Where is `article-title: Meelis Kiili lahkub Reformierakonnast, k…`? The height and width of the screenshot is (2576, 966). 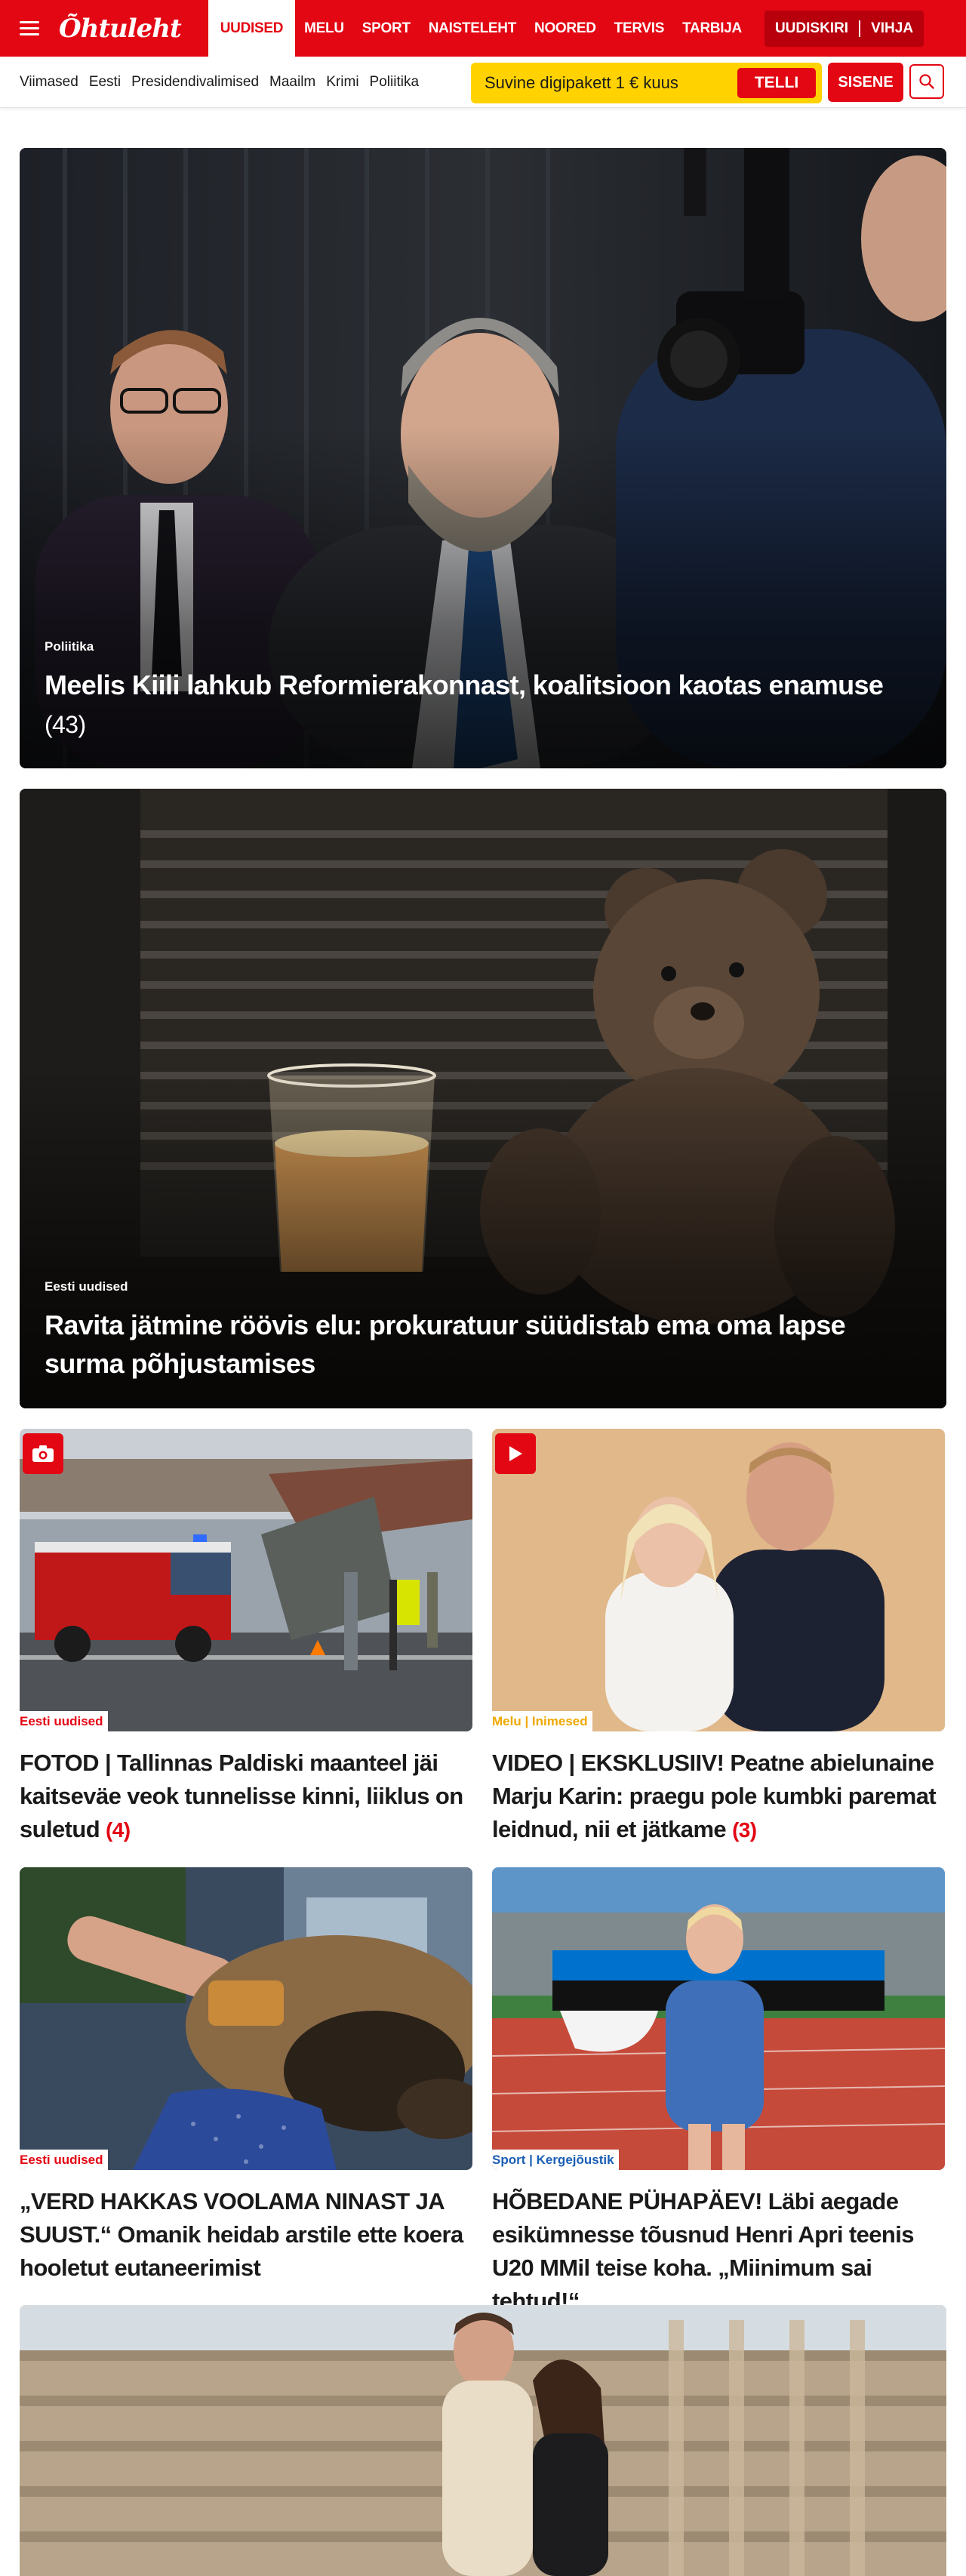
article-title: Meelis Kiili lahkub Reformierakonnast, k… is located at coordinates (473, 704).